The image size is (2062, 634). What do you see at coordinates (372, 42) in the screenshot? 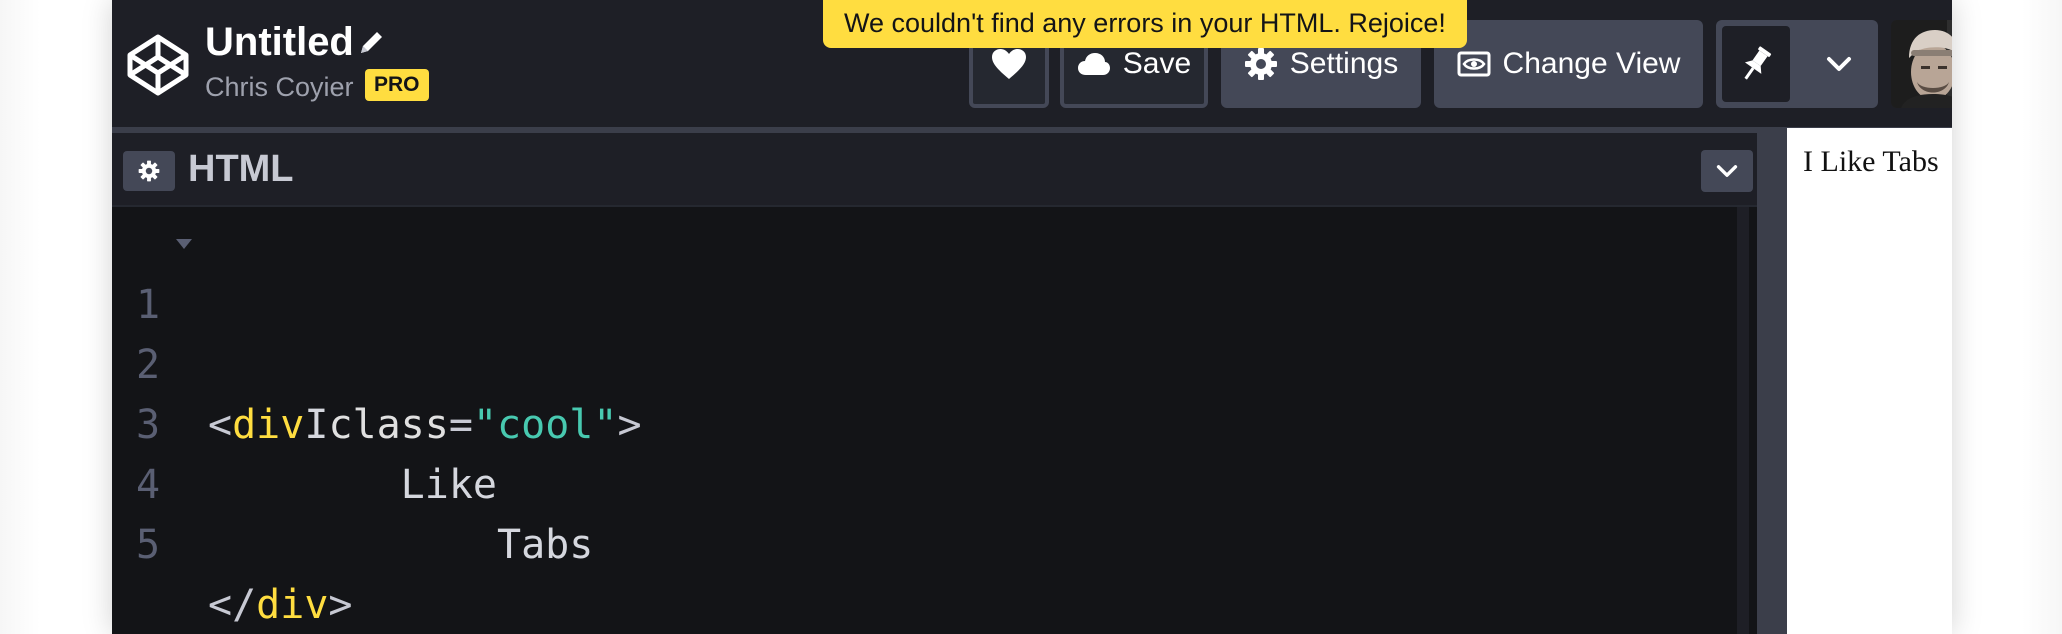
I see `pencil-icon` at bounding box center [372, 42].